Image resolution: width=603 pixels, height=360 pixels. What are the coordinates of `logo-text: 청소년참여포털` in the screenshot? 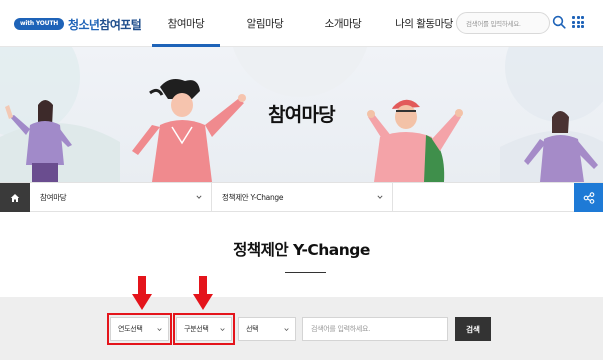 It's located at (105, 24).